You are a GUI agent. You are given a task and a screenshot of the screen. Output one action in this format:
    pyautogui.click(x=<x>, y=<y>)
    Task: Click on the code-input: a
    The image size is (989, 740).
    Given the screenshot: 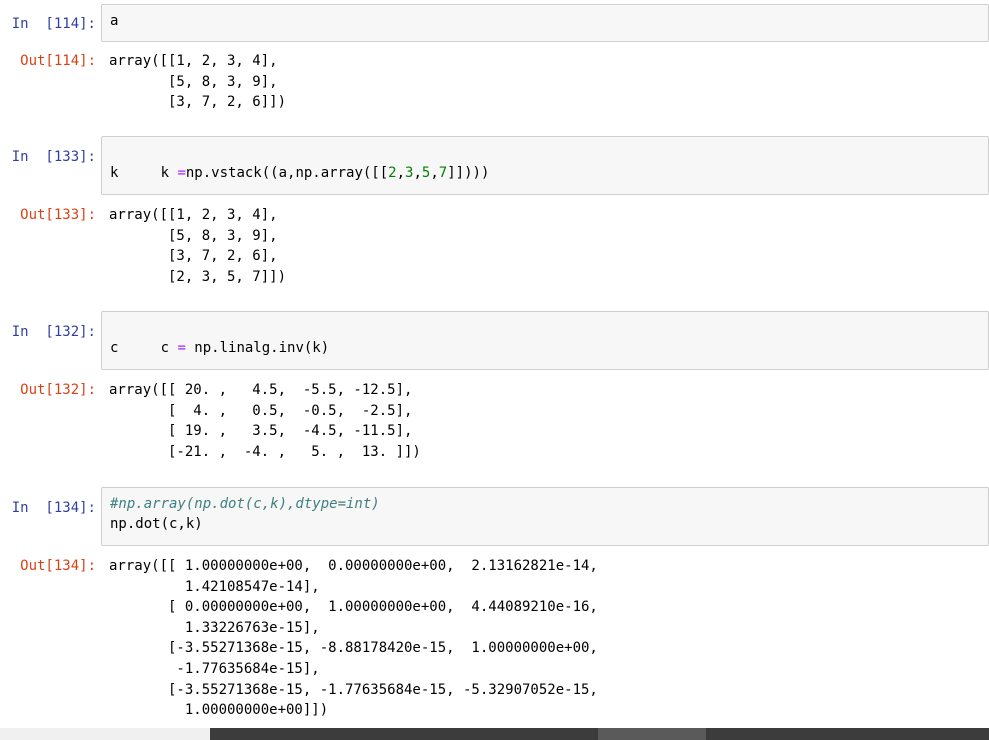 What is the action you would take?
    pyautogui.click(x=545, y=23)
    